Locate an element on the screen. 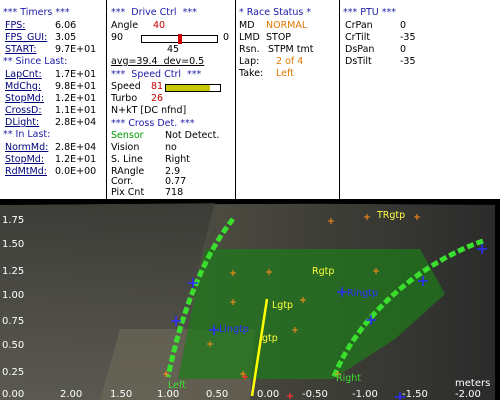 The image size is (500, 400). x-tick: -1.00 is located at coordinates (365, 394).